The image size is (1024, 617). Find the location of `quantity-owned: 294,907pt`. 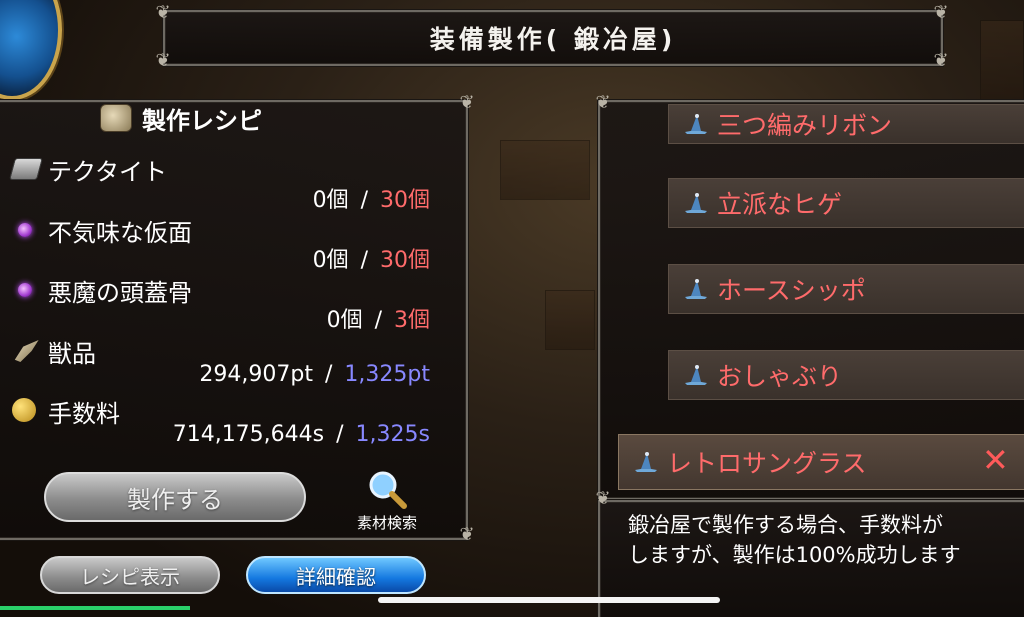

quantity-owned: 294,907pt is located at coordinates (256, 374).